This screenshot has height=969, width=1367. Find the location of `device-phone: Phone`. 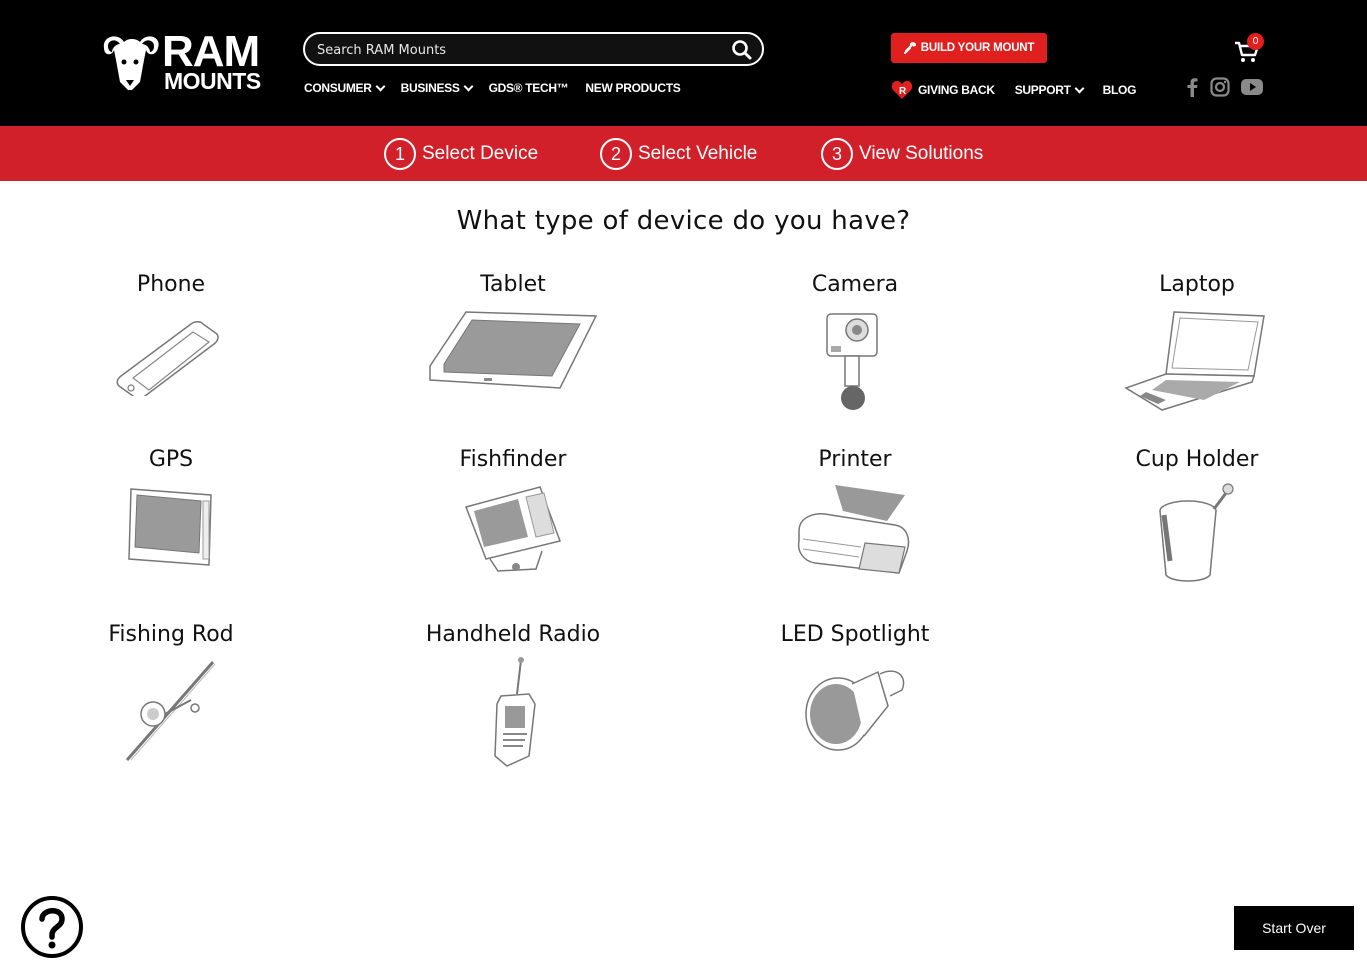

device-phone: Phone is located at coordinates (171, 334).